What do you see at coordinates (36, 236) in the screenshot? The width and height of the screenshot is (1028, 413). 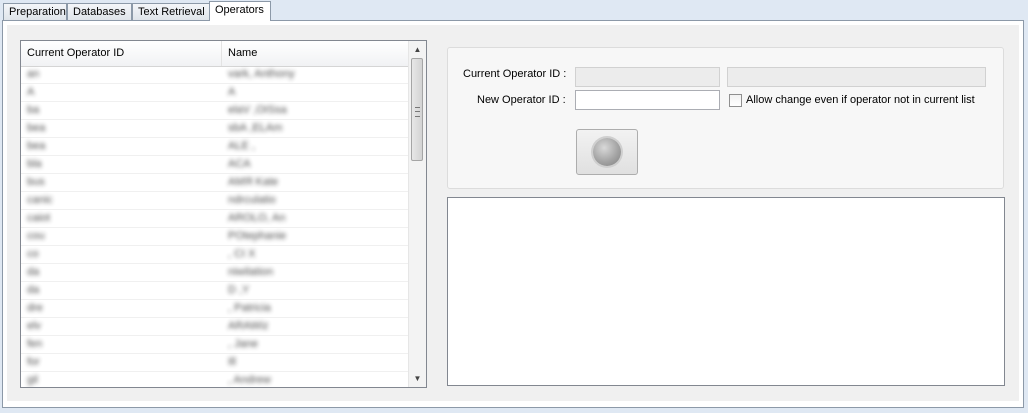 I see `operator-id-cell: cou` at bounding box center [36, 236].